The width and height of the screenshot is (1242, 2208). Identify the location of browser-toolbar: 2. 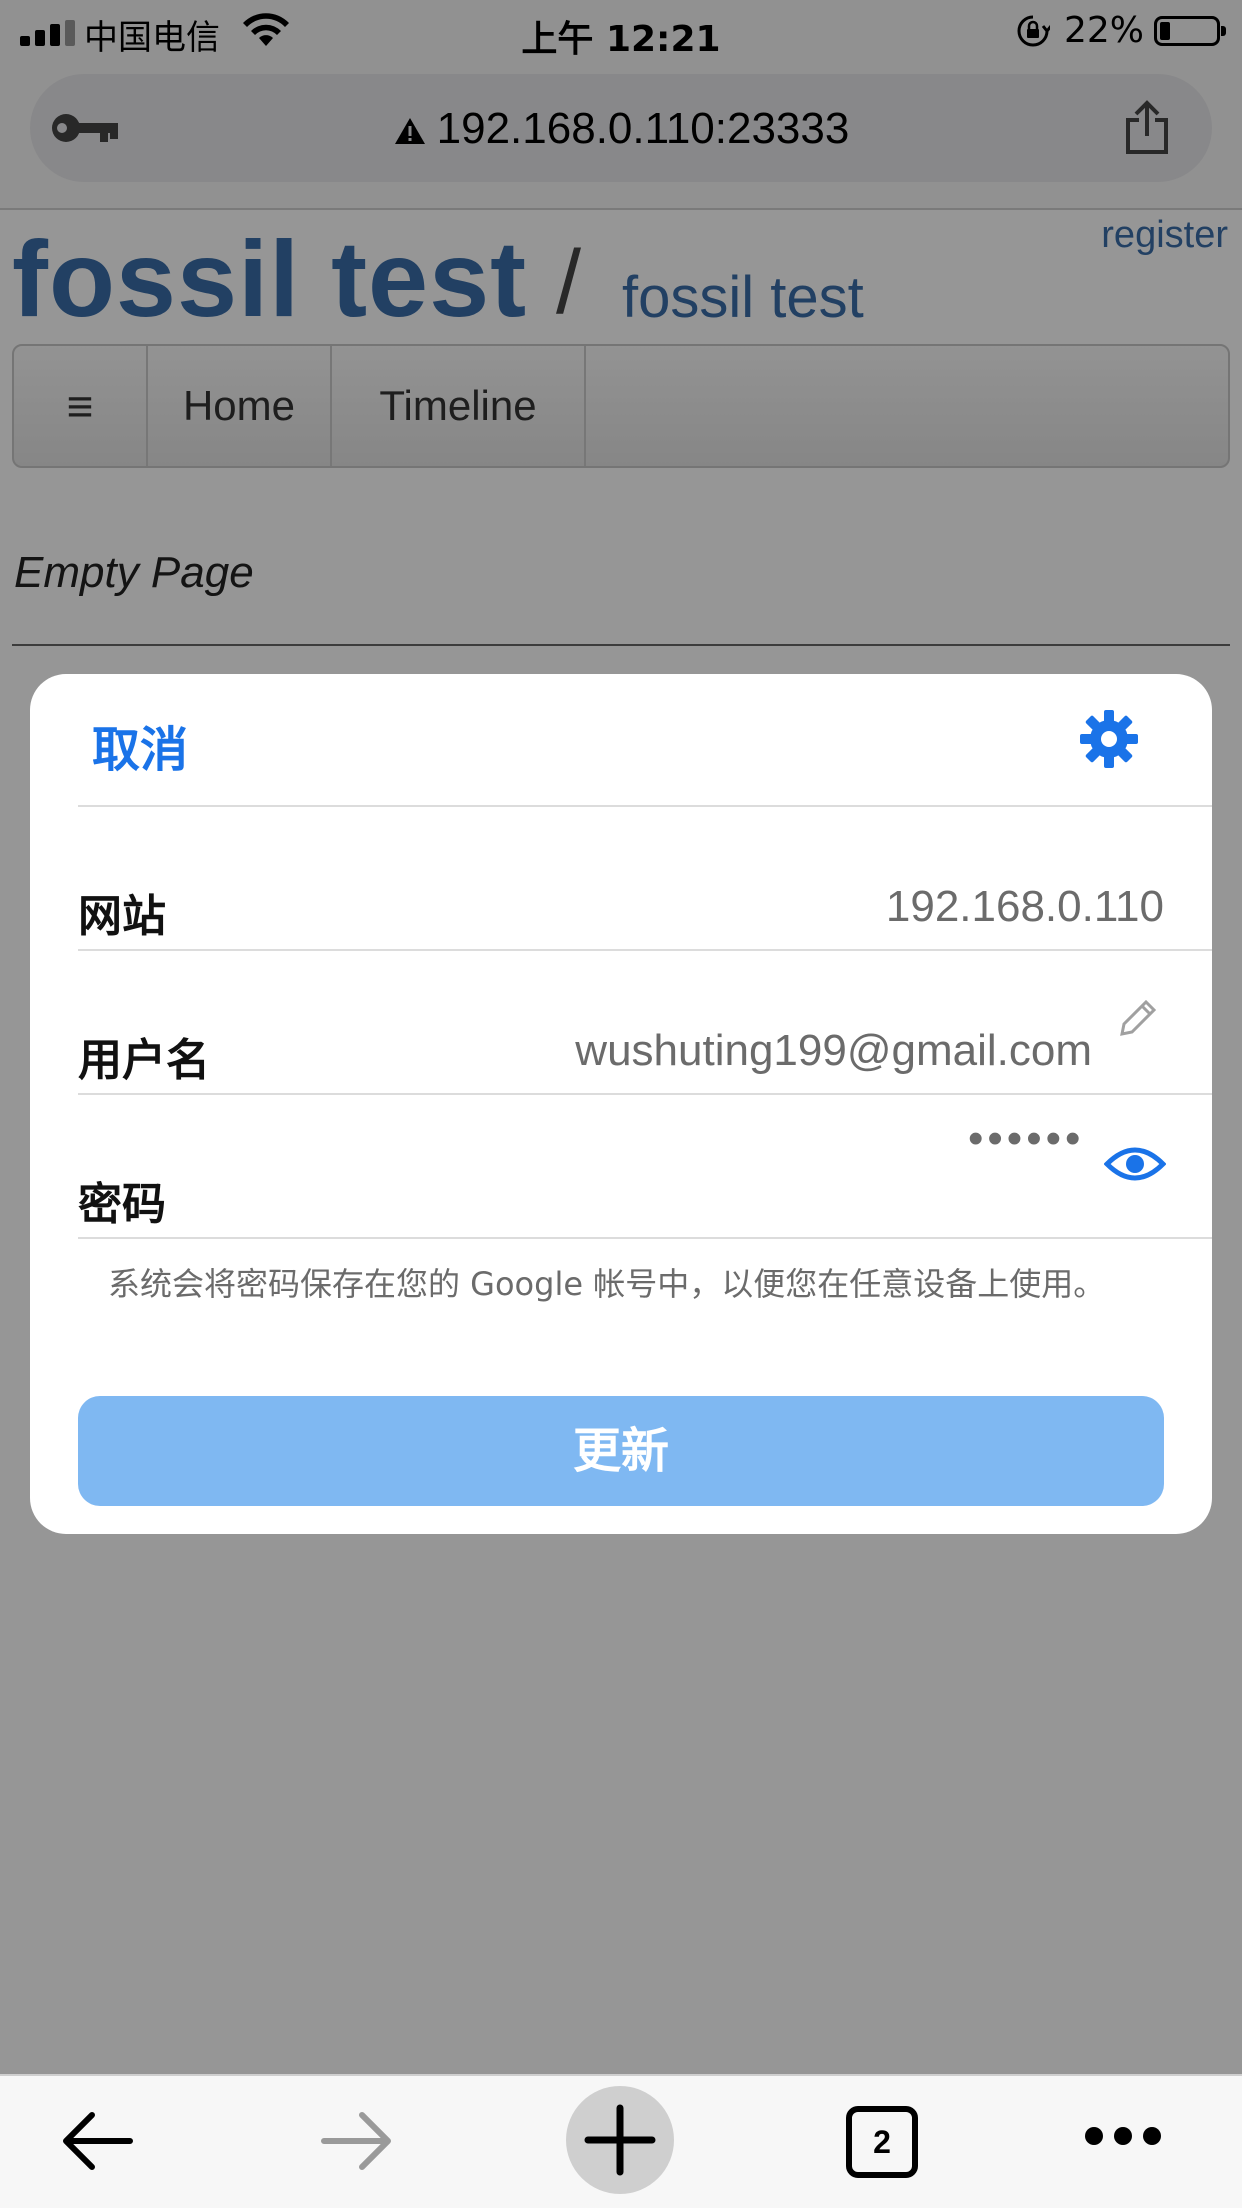
(621, 2141).